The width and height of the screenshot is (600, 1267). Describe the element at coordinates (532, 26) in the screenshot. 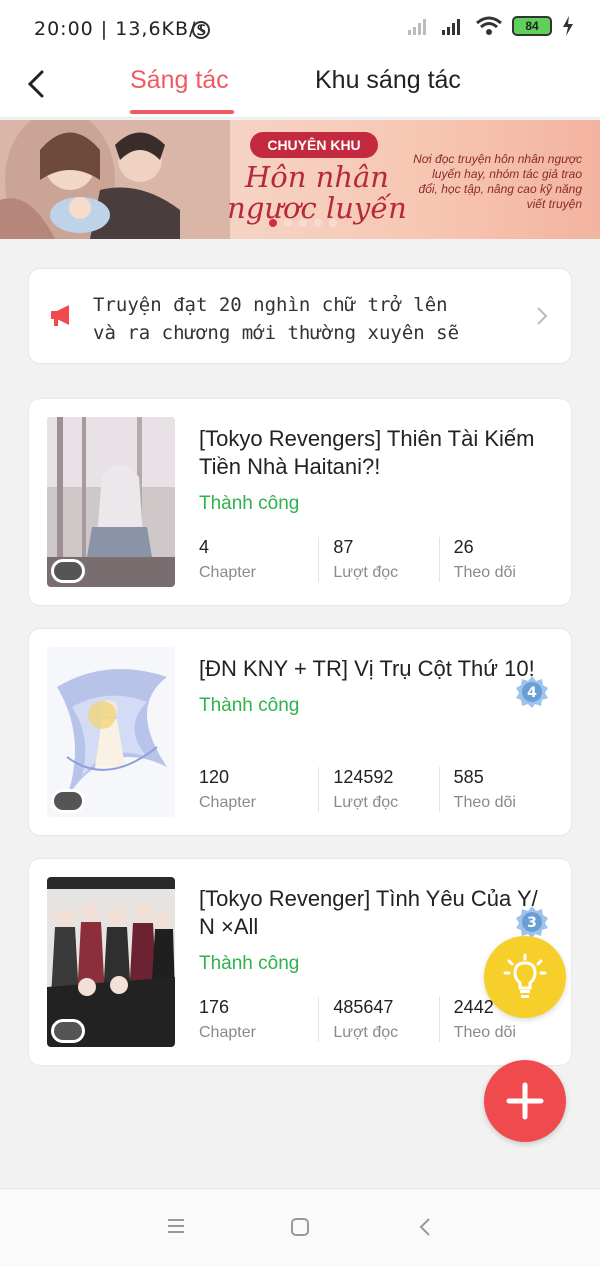

I see `battery-icon: 84` at that location.